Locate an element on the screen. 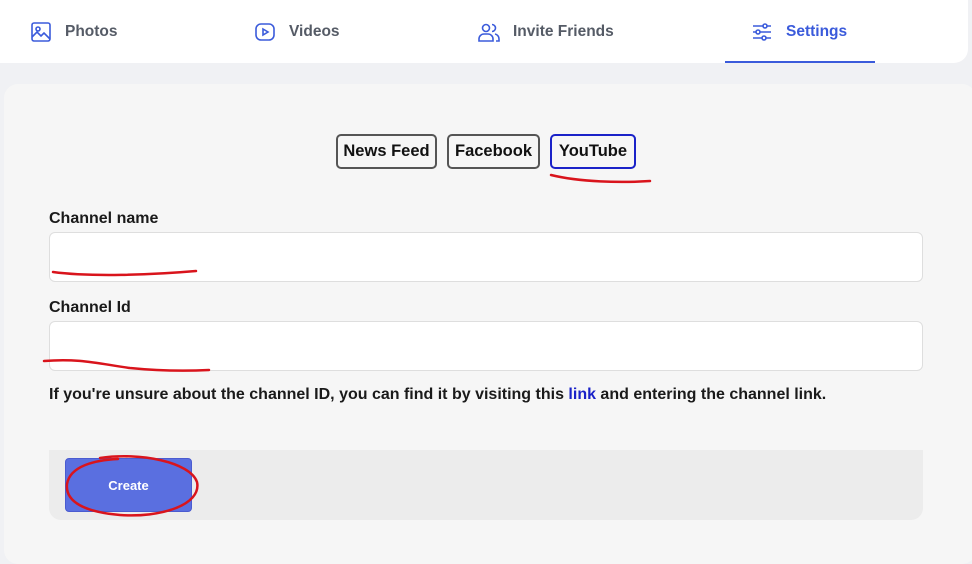 The width and height of the screenshot is (972, 564). nav-tab-settings: Settings is located at coordinates (798, 31).